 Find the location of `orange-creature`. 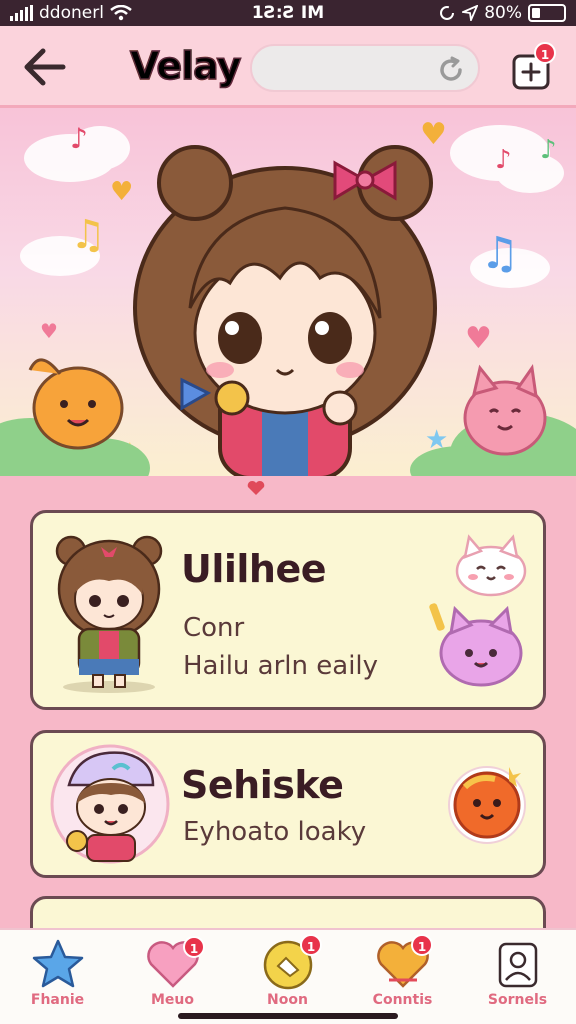

orange-creature is located at coordinates (76, 404).